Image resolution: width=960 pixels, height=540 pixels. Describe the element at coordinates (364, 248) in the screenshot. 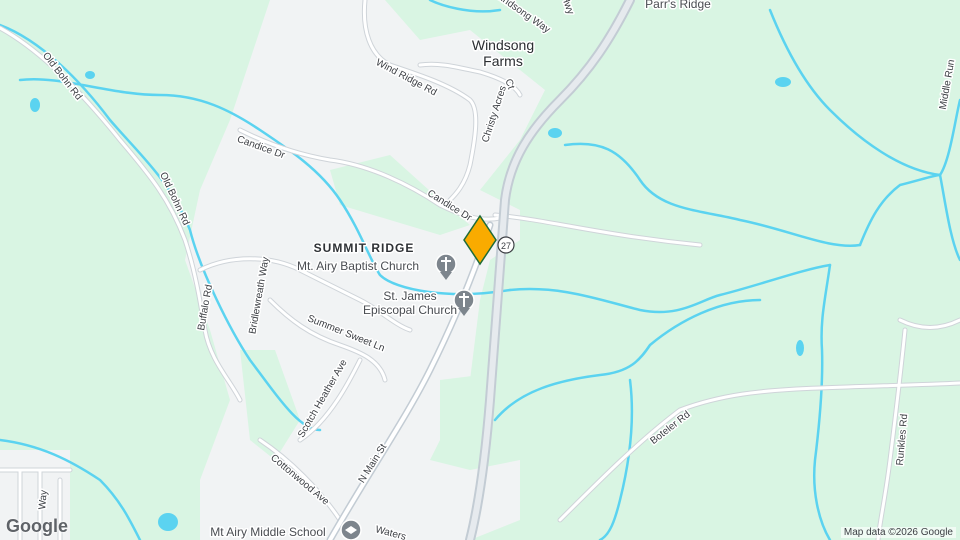

I see `neighborhood-label: SUMMIT RIDGE` at that location.